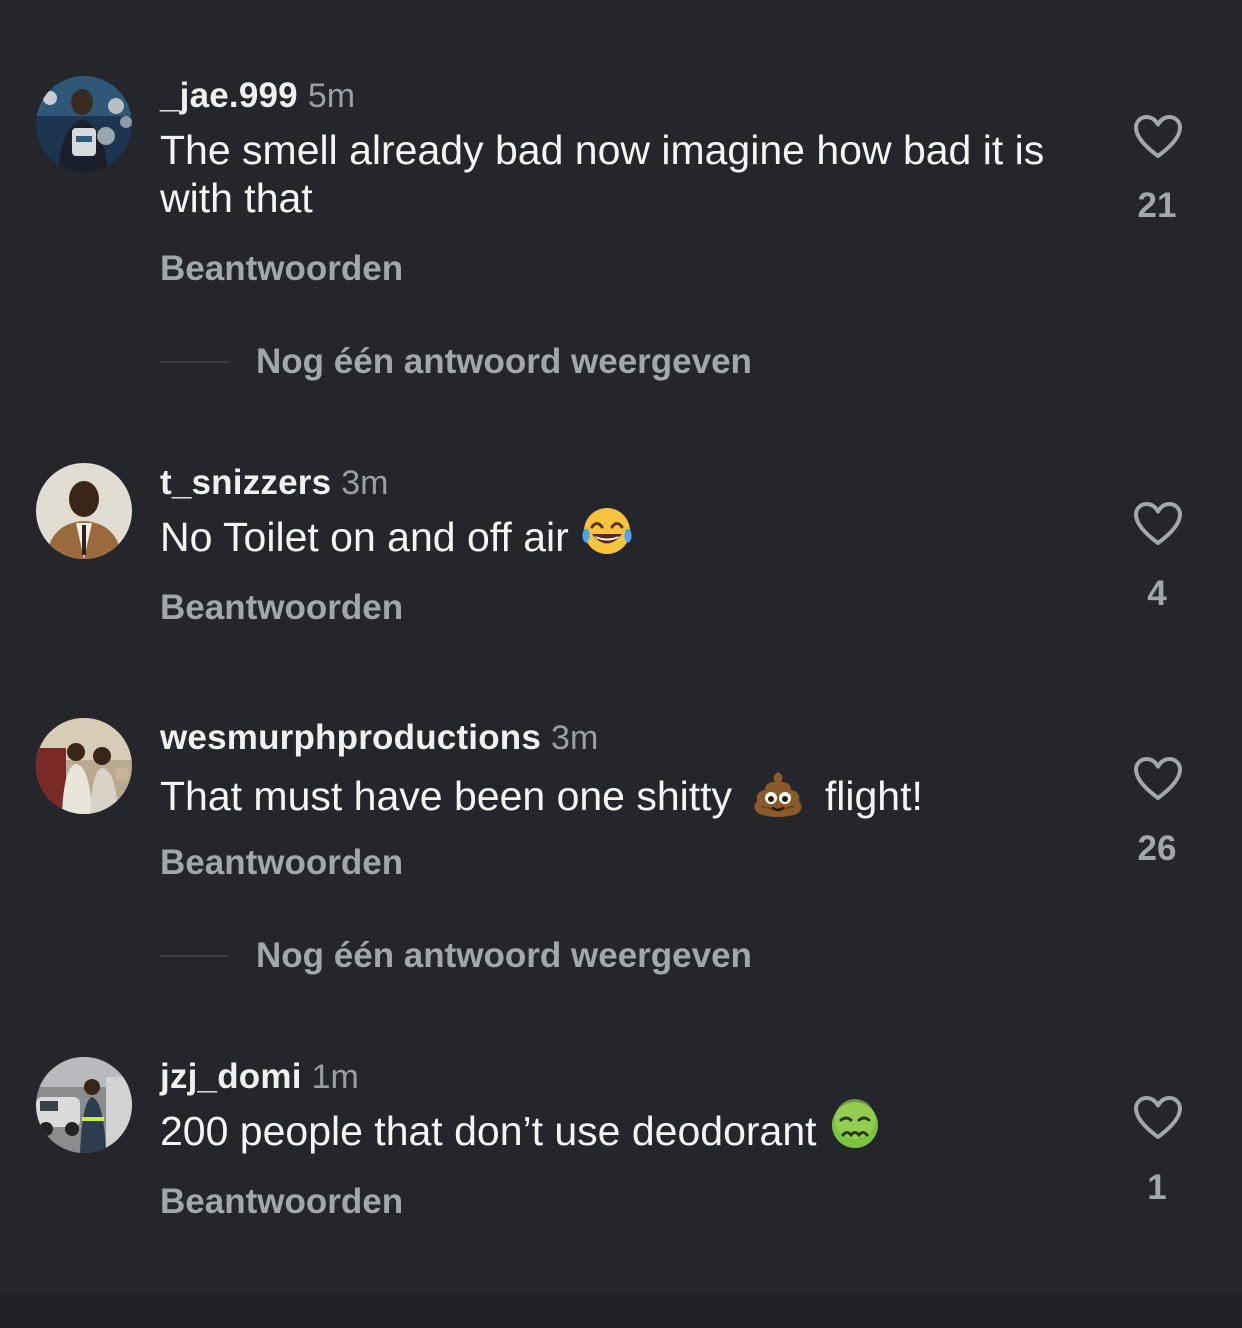 This screenshot has width=1242, height=1328. What do you see at coordinates (245, 482) in the screenshot?
I see `username: t_snizzers` at bounding box center [245, 482].